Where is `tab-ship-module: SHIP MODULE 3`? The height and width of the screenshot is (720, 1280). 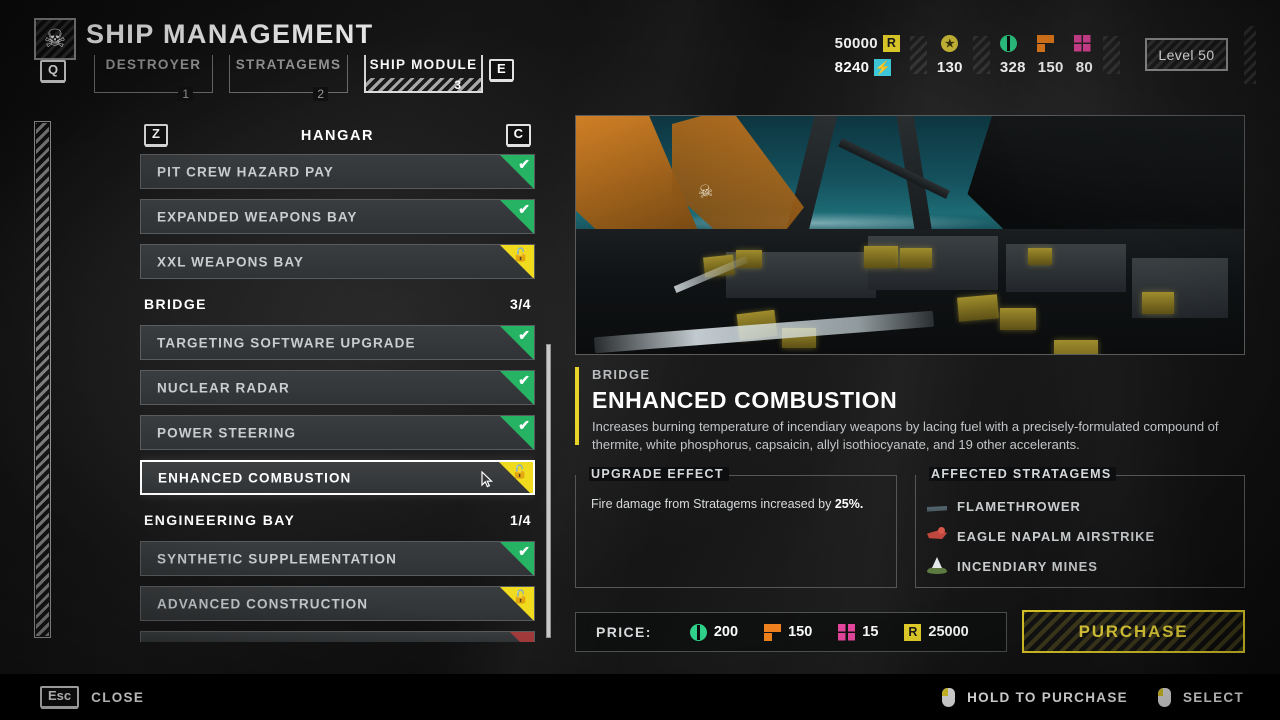
tab-ship-module: SHIP MODULE 3 is located at coordinates (423, 76).